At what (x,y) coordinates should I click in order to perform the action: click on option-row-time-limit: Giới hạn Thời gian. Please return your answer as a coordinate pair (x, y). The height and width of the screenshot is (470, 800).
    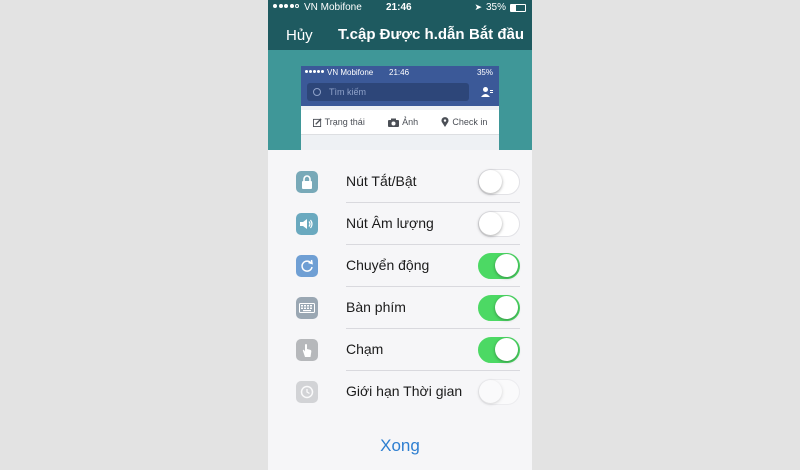
    Looking at the image, I should click on (400, 392).